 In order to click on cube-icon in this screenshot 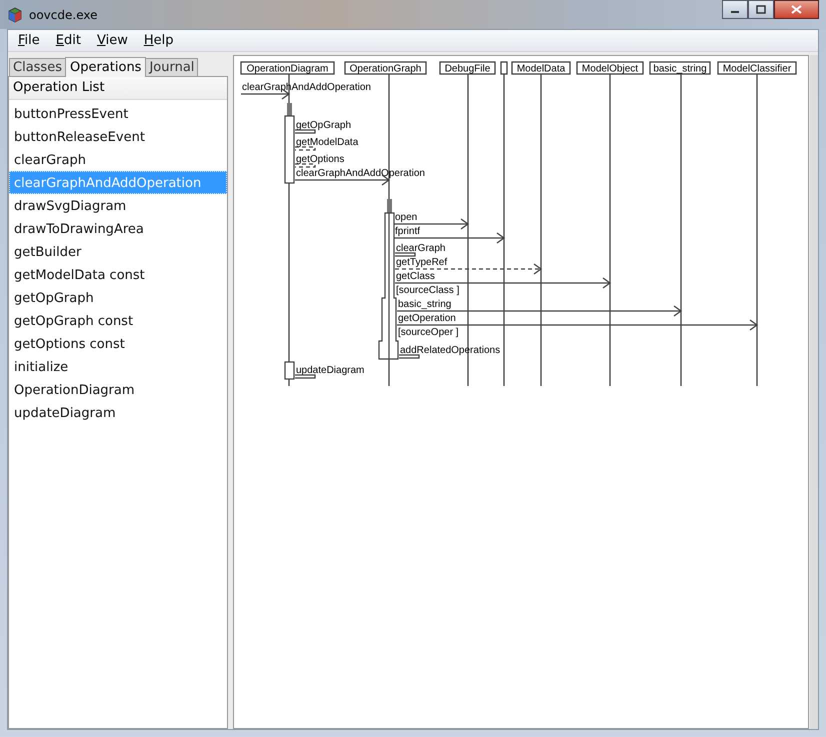, I will do `click(15, 14)`.